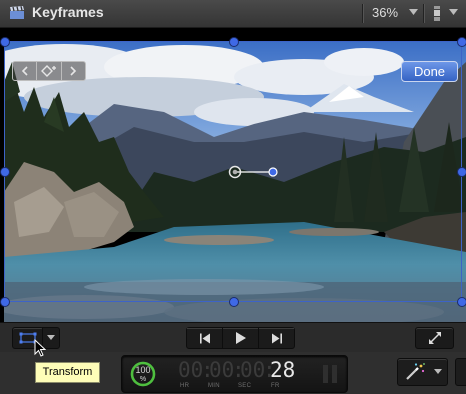  I want to click on timecode-minutes: 00, so click(222, 370).